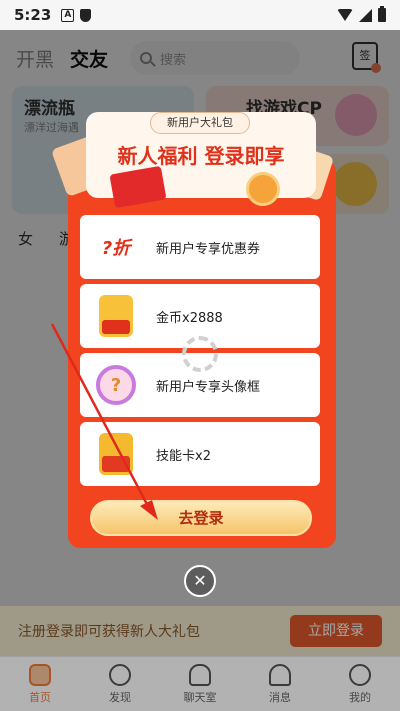 The image size is (400, 711). I want to click on loading-spinner-icon, so click(200, 354).